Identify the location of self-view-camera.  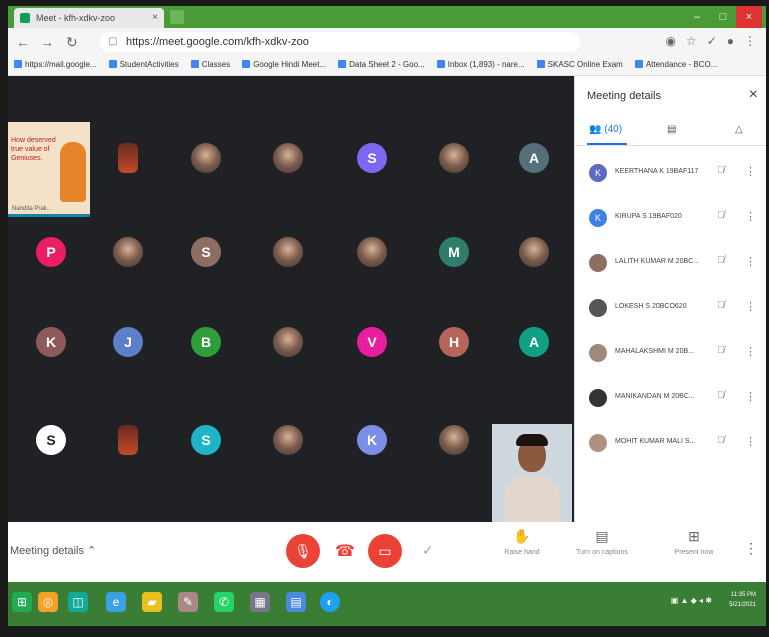
(532, 473).